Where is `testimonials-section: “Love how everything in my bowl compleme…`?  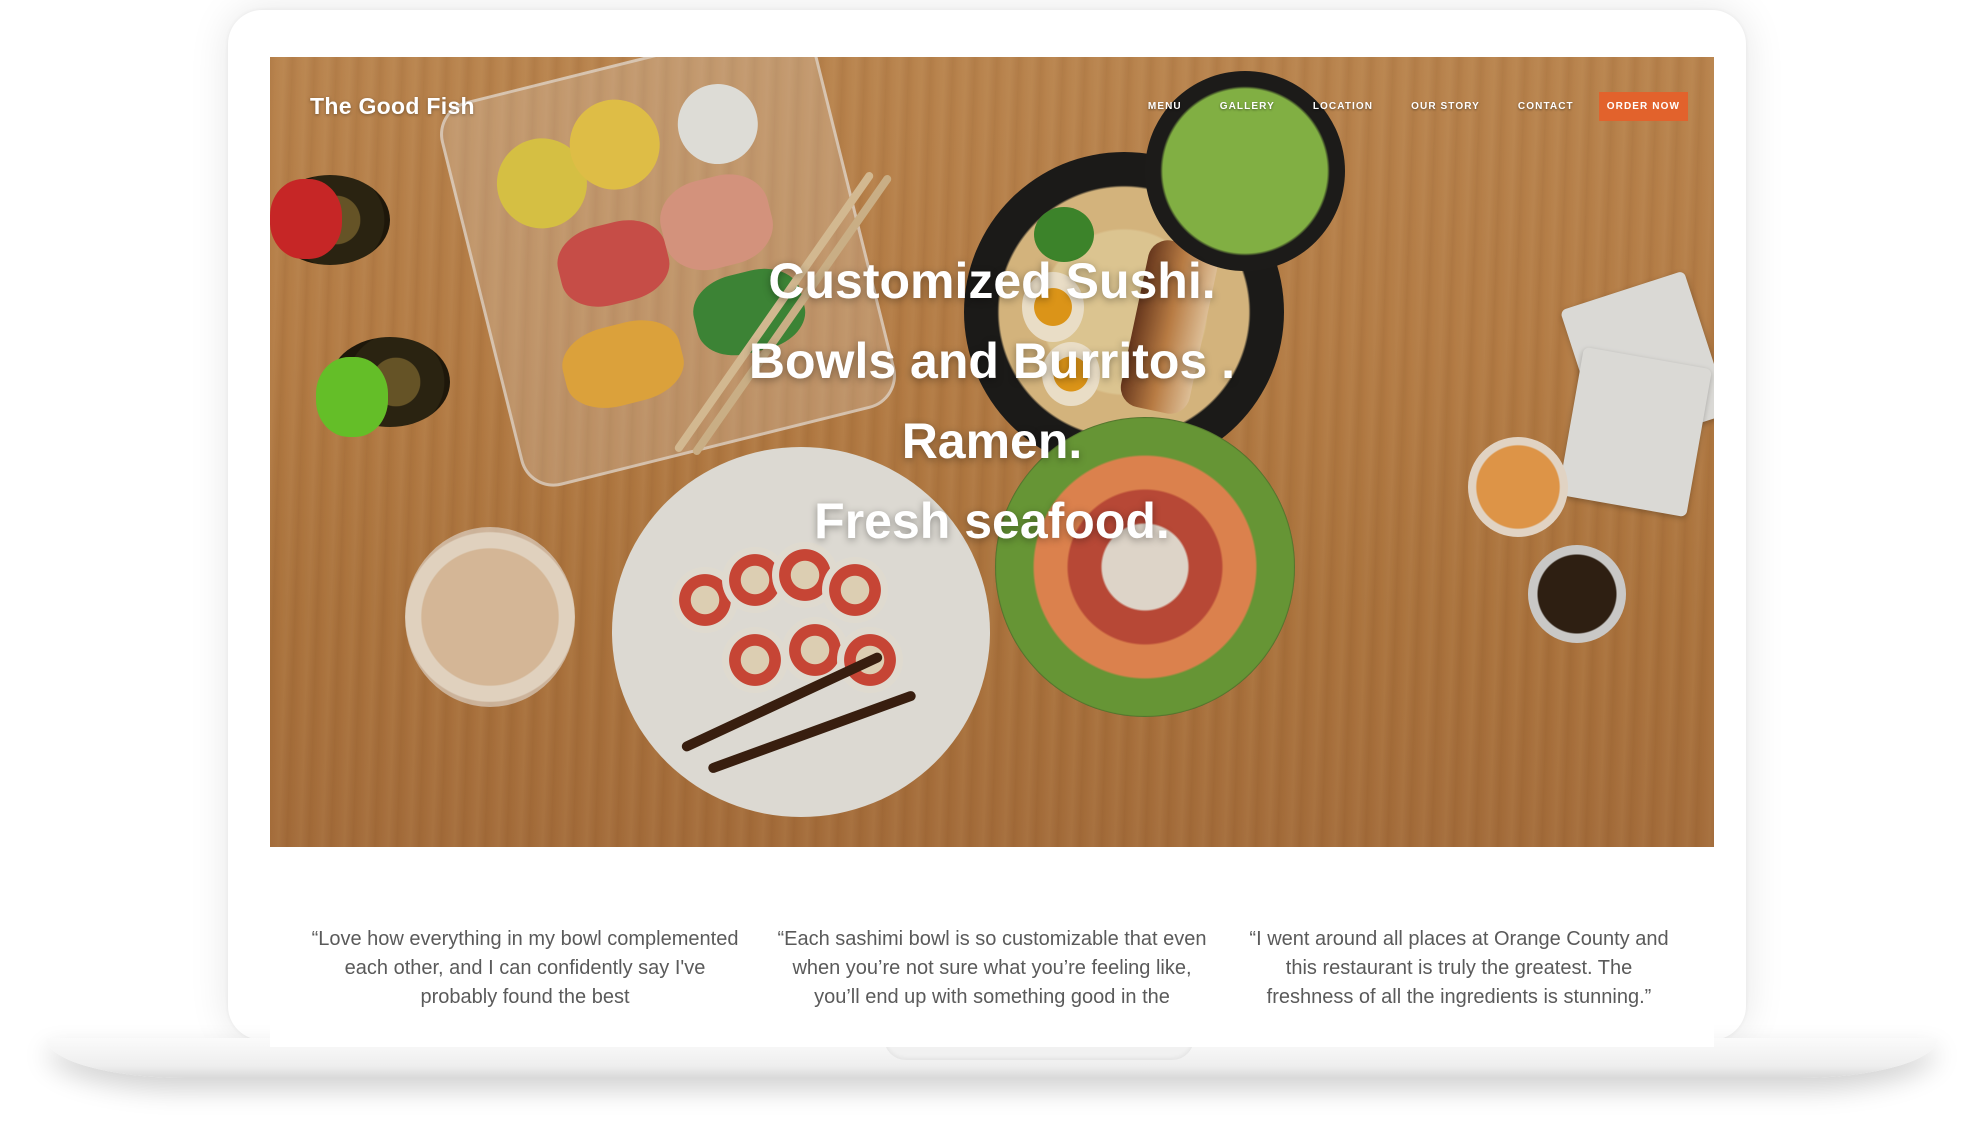
testimonials-section: “Love how everything in my bowl compleme… is located at coordinates (992, 968).